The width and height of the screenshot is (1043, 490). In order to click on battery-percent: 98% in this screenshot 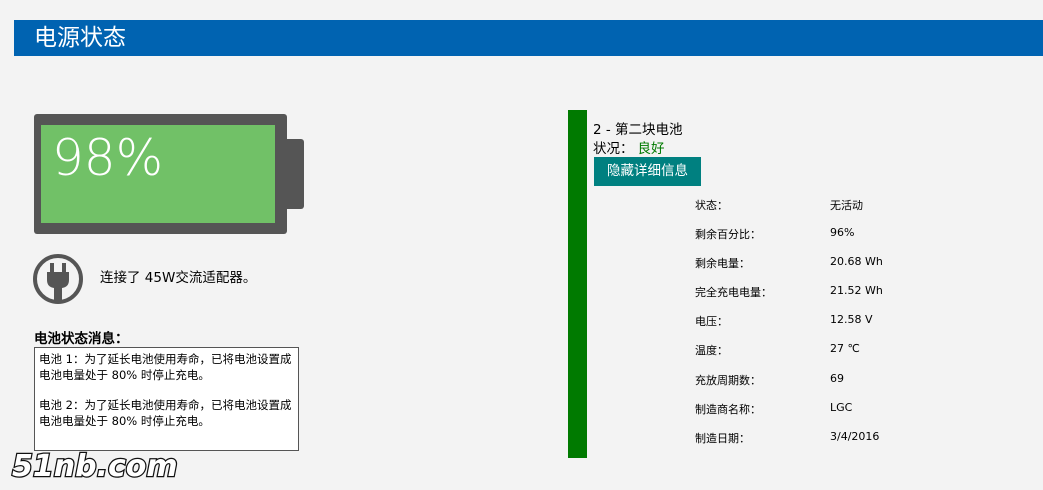, I will do `click(108, 158)`.